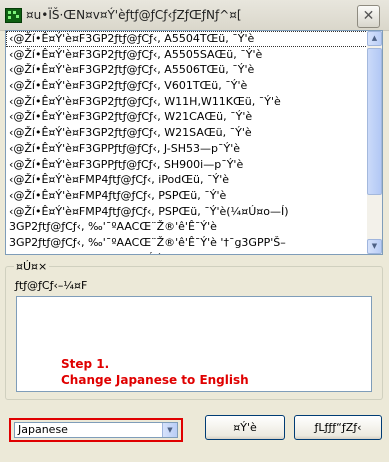  Describe the element at coordinates (169, 430) in the screenshot. I see `chevron-down-icon: ▼` at that location.